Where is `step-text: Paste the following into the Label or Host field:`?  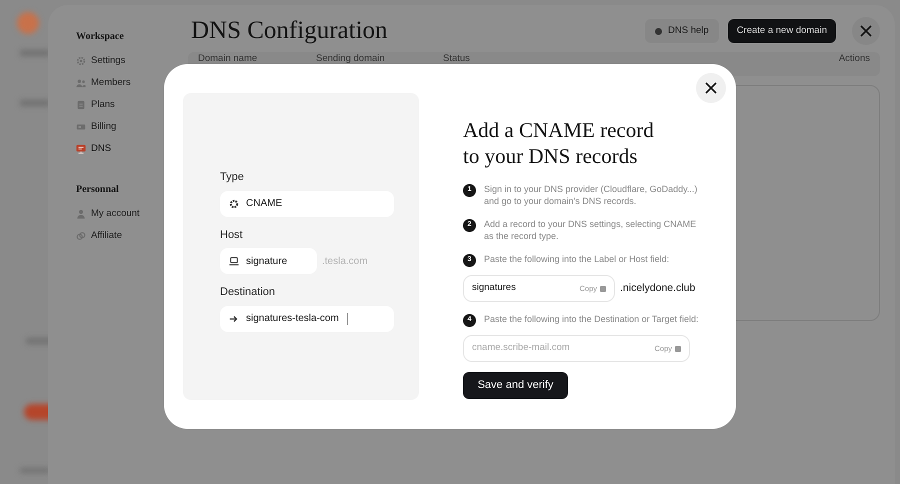
step-text: Paste the following into the Label or Host field: is located at coordinates (577, 259).